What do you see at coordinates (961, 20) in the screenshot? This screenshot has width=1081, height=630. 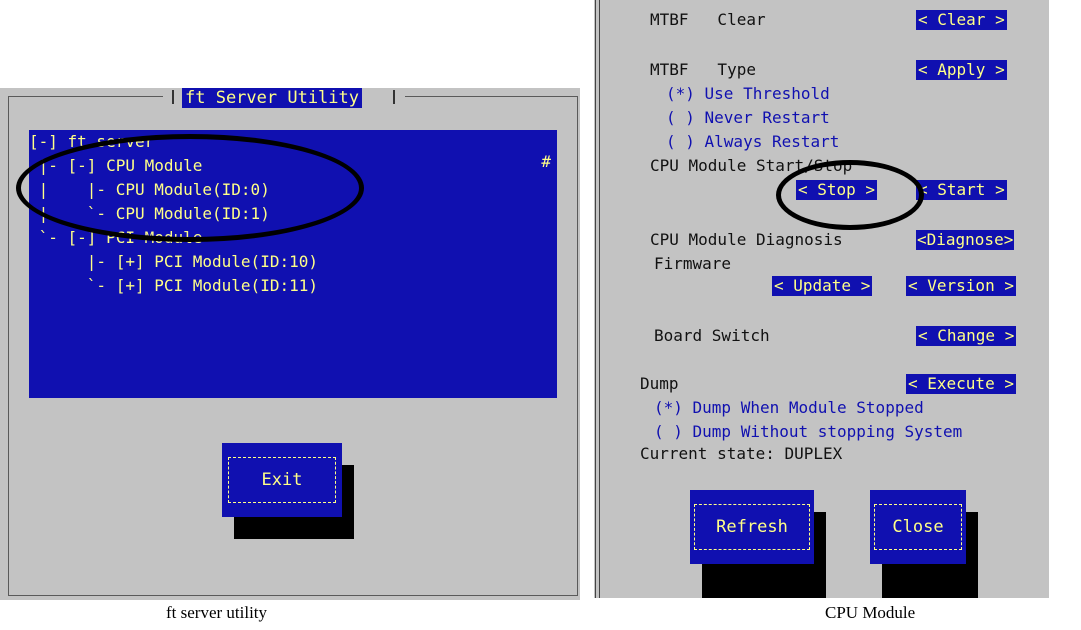 I see `clear-button: < Clear >` at bounding box center [961, 20].